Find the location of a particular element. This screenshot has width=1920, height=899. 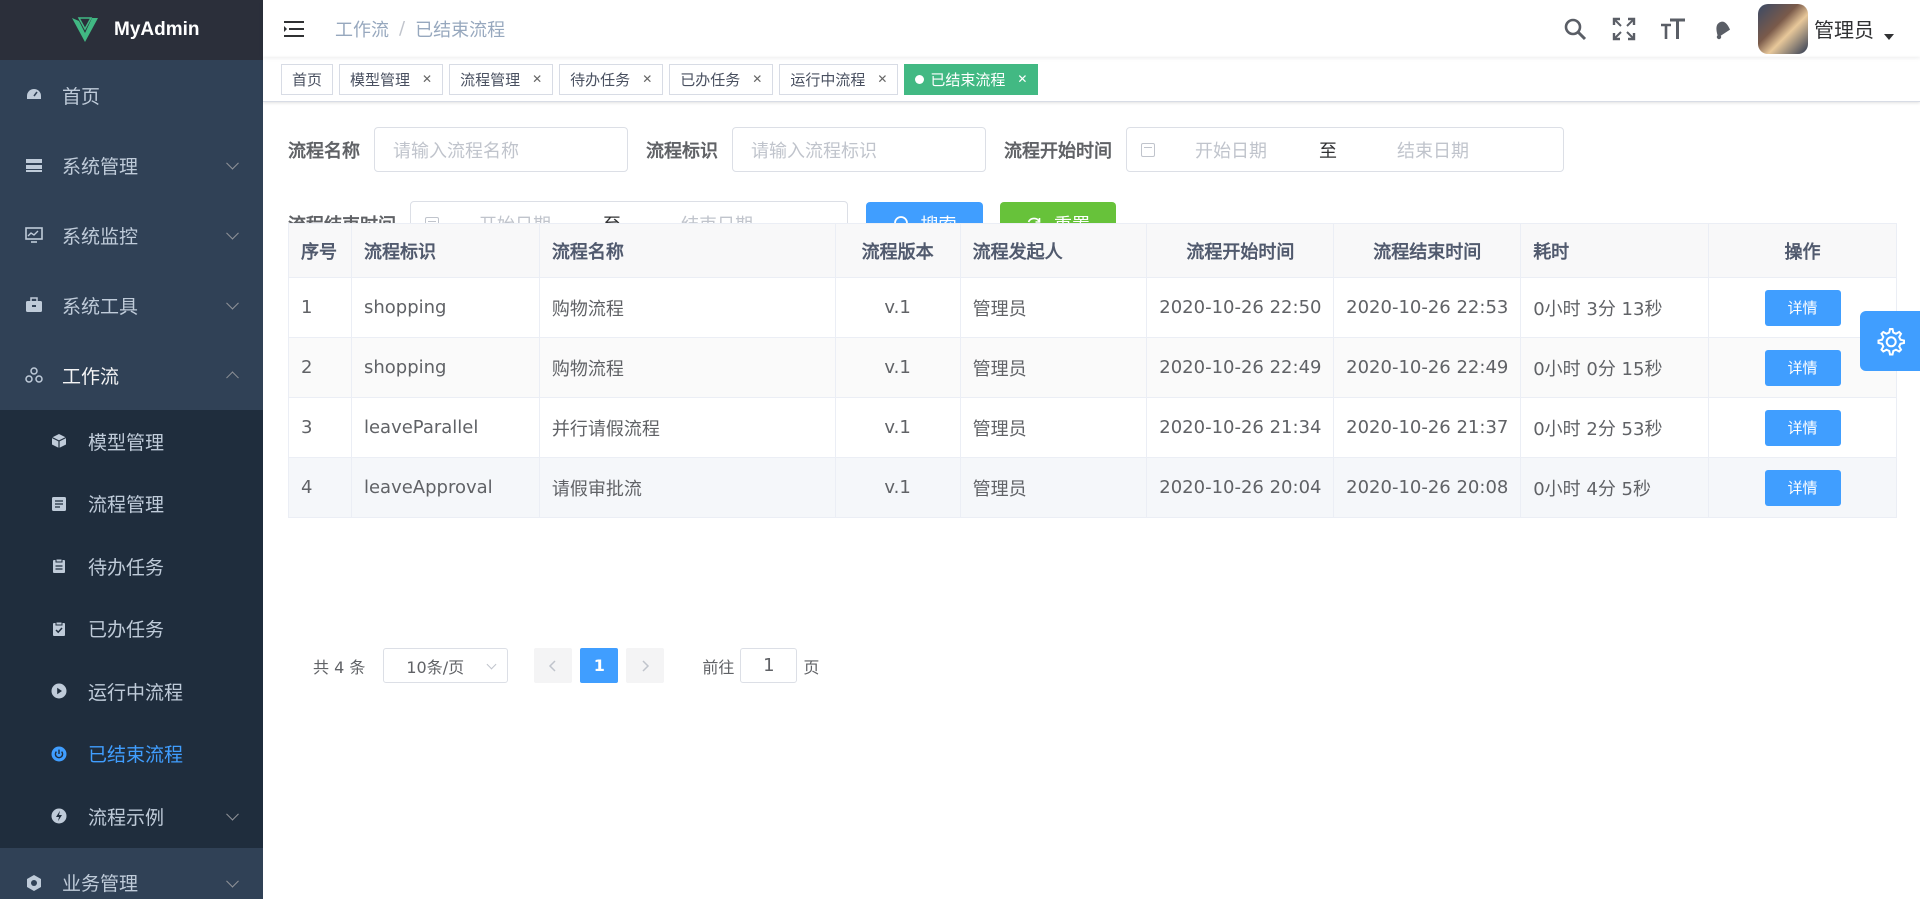

column-header: 序号 is located at coordinates (320, 250).